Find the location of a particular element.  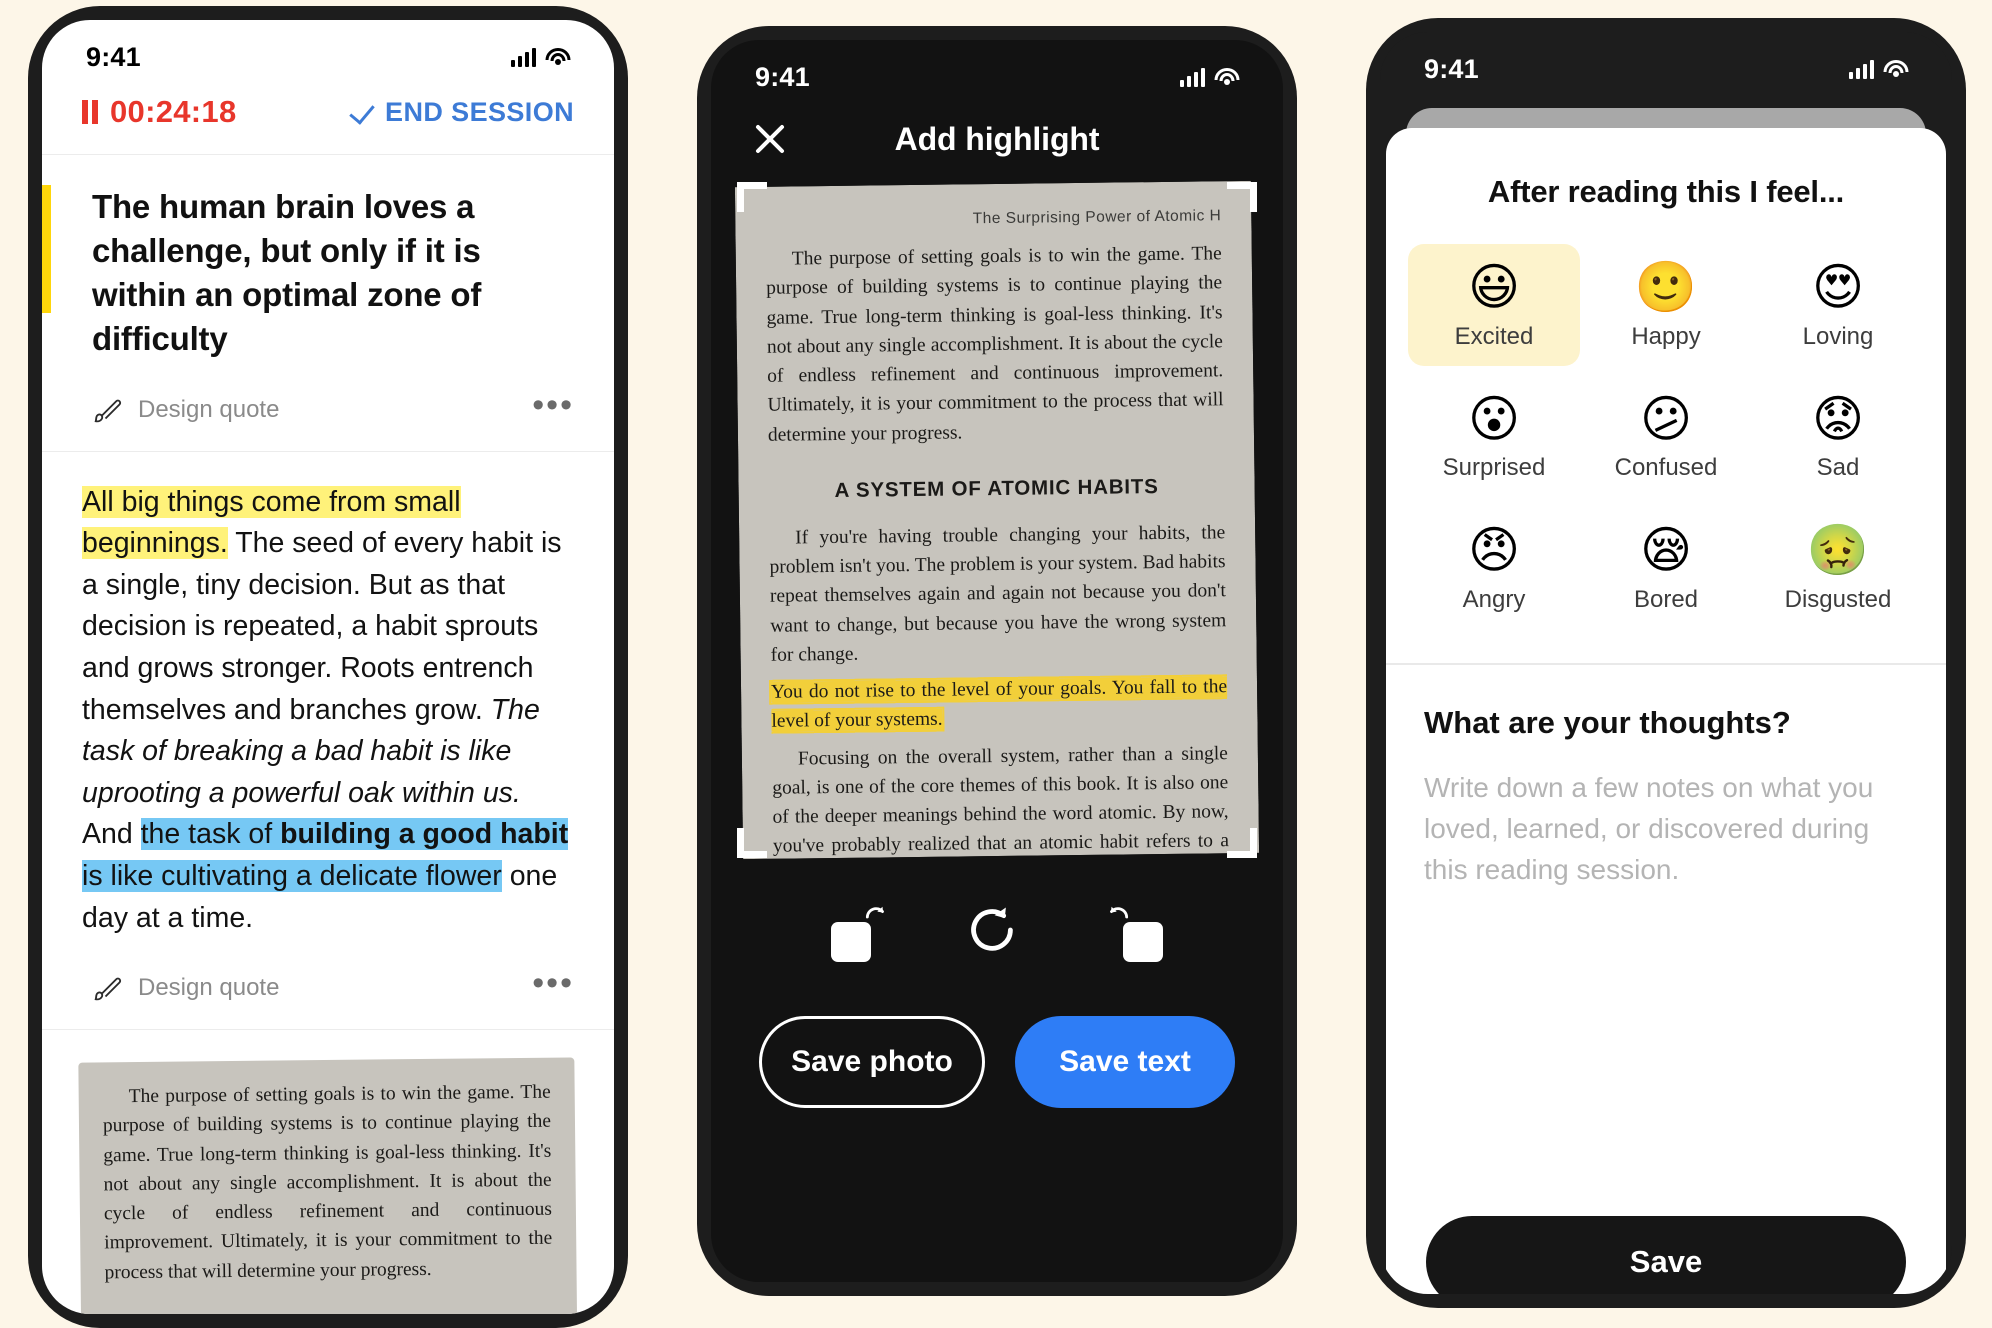

crop-handle-bottom-right is located at coordinates (1242, 843).